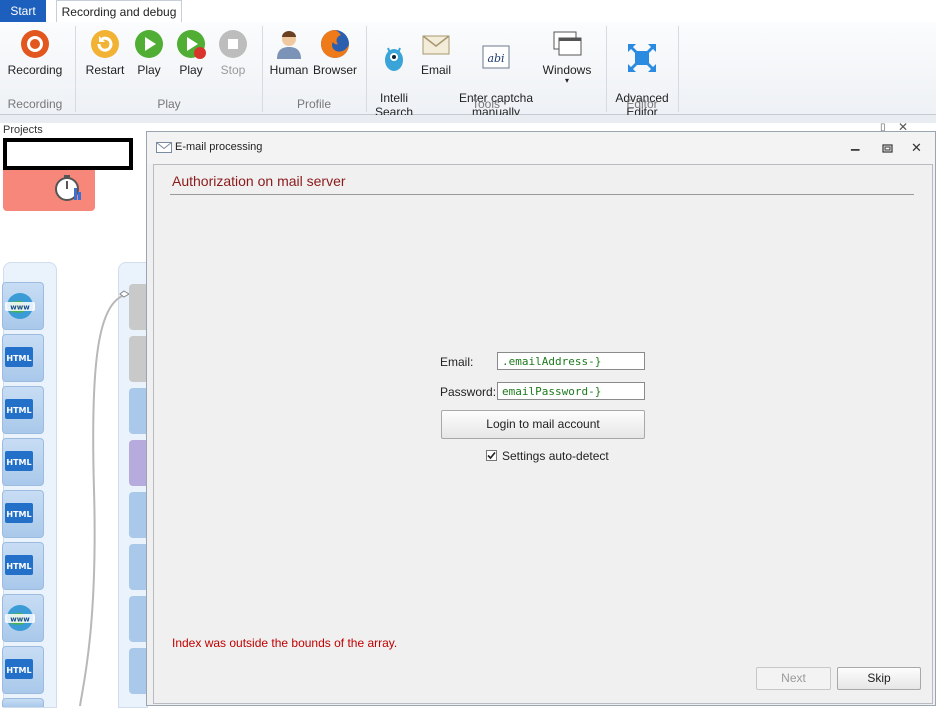 This screenshot has height=708, width=936. Describe the element at coordinates (191, 70) in the screenshot. I see `play-step-label: Play` at that location.